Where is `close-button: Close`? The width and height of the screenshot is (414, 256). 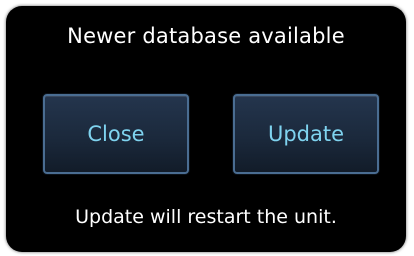
close-button: Close is located at coordinates (116, 134).